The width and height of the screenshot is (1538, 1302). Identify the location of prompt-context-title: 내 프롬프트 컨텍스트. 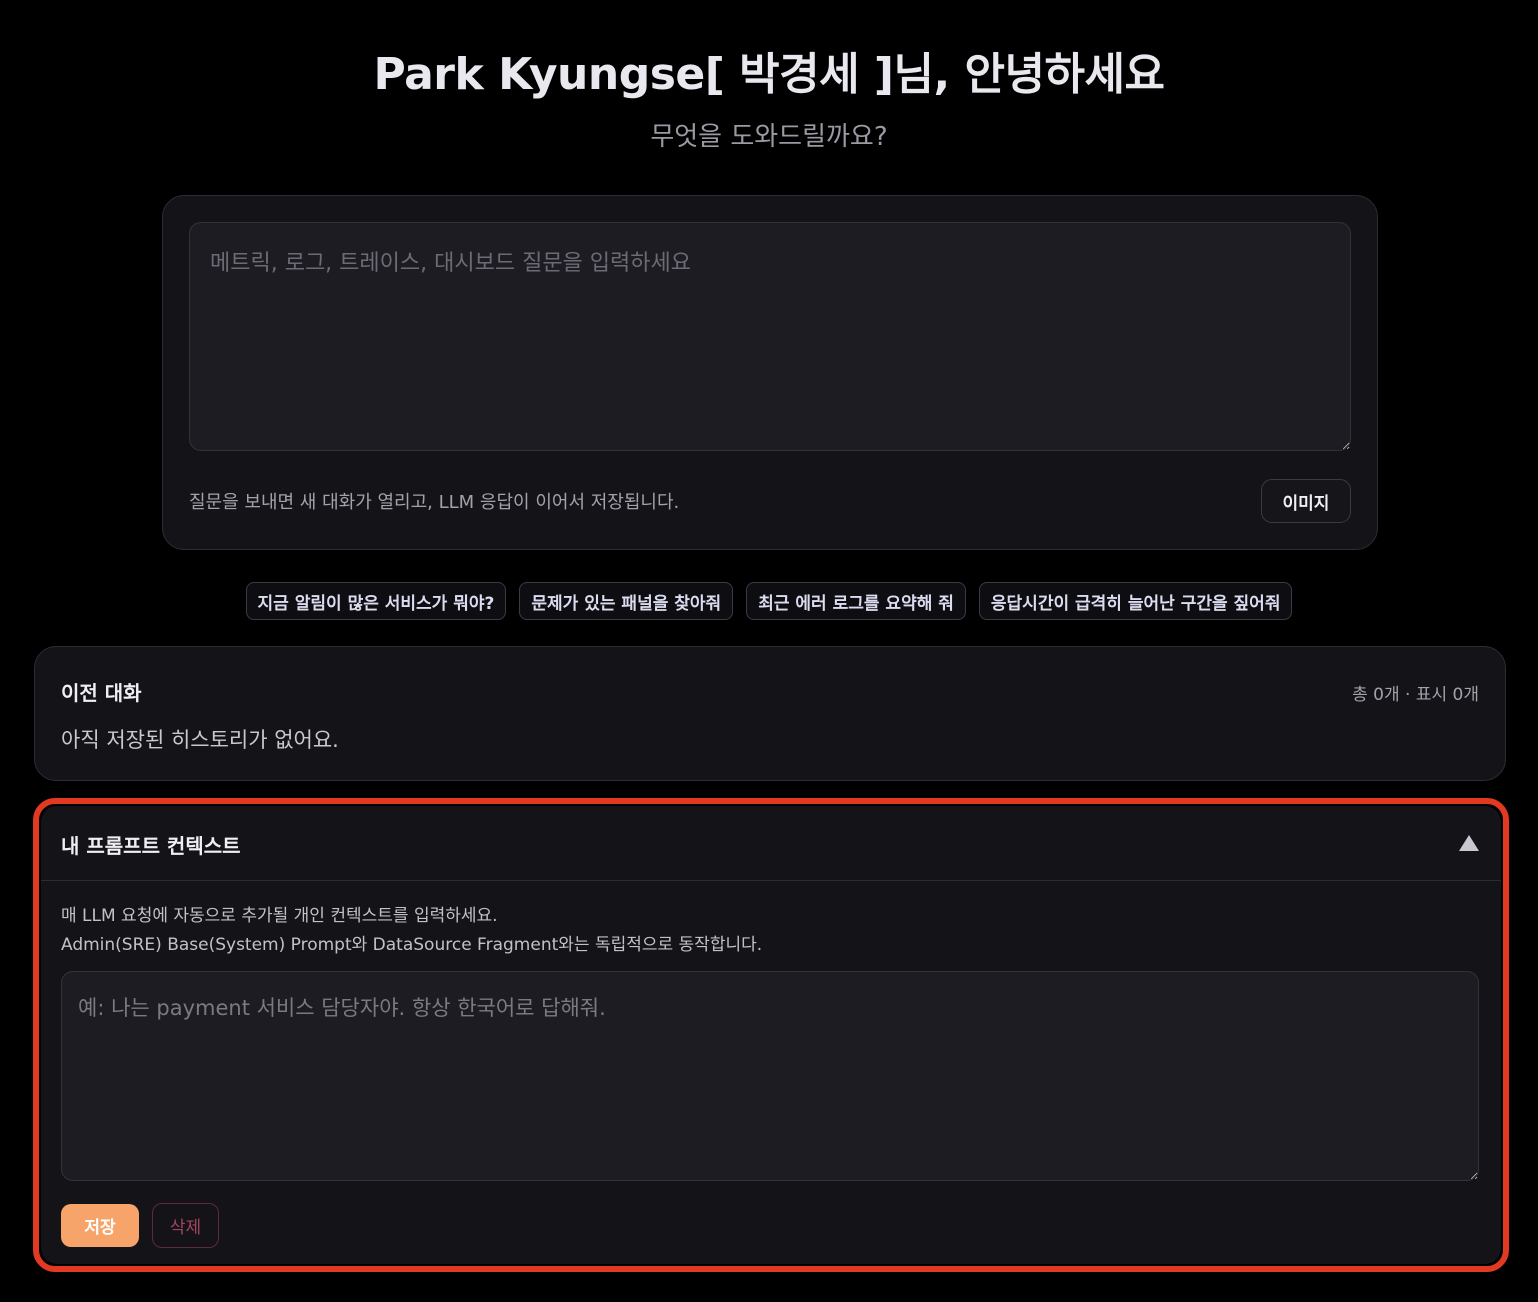
(151, 846).